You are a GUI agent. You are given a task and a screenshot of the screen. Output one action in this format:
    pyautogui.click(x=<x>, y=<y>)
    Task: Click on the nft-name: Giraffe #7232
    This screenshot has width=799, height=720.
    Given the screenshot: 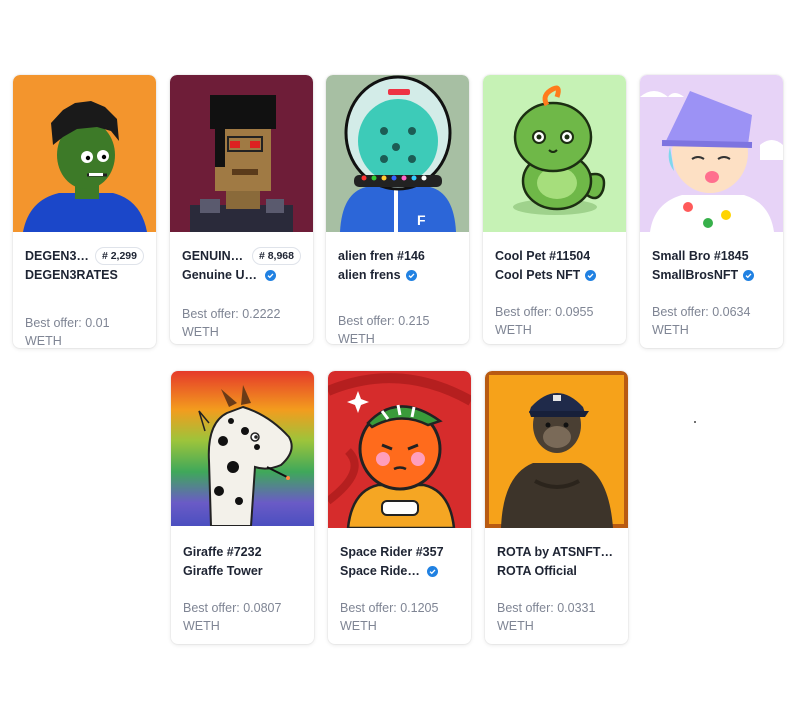 What is the action you would take?
    pyautogui.click(x=222, y=552)
    